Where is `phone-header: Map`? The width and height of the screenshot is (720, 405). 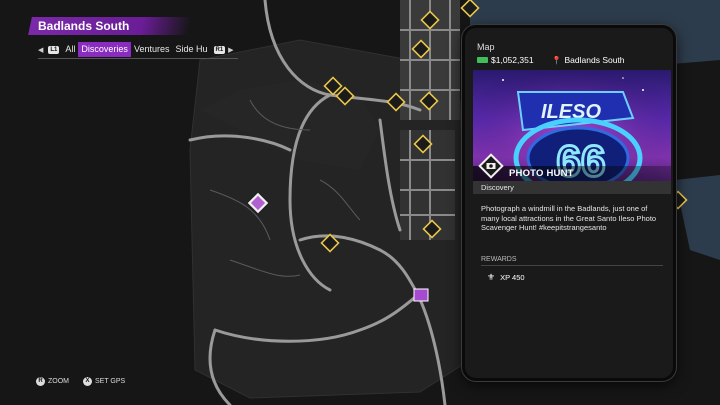 phone-header: Map is located at coordinates (486, 47).